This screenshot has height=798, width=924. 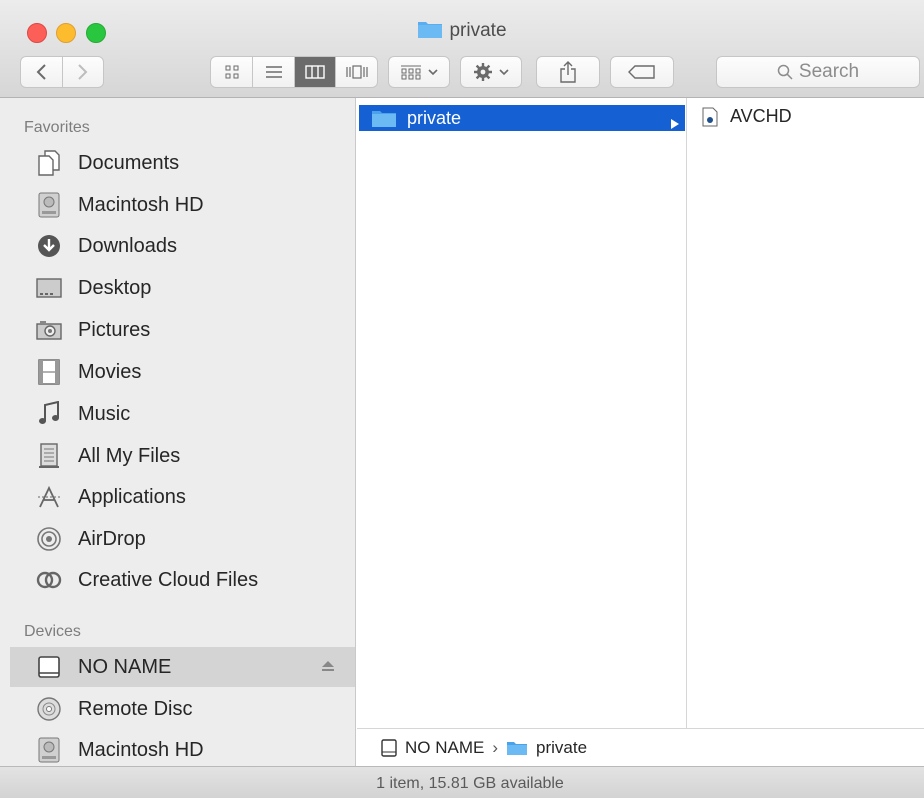 What do you see at coordinates (785, 72) in the screenshot?
I see `search-icon` at bounding box center [785, 72].